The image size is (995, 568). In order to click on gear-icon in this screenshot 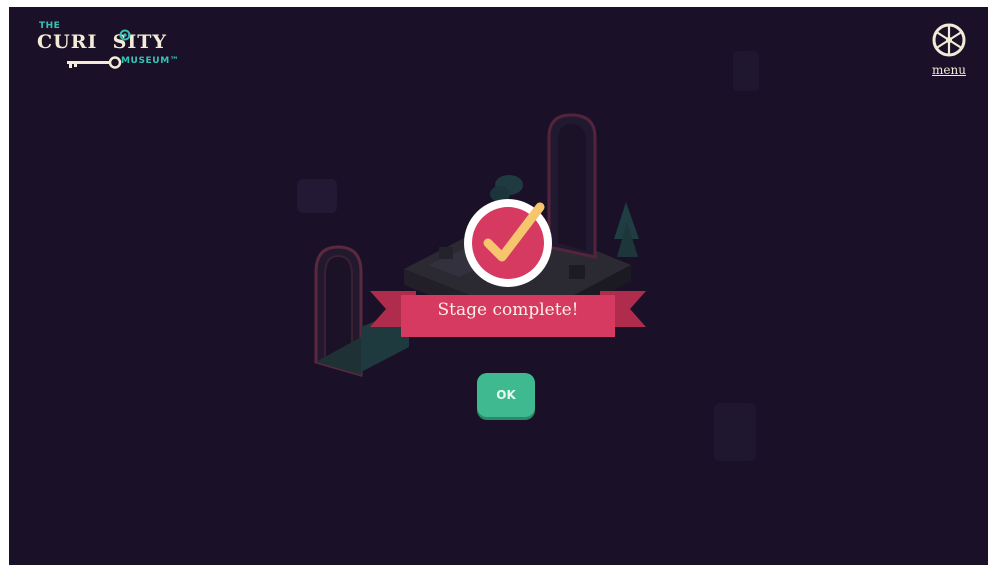, I will do `click(125, 35)`.